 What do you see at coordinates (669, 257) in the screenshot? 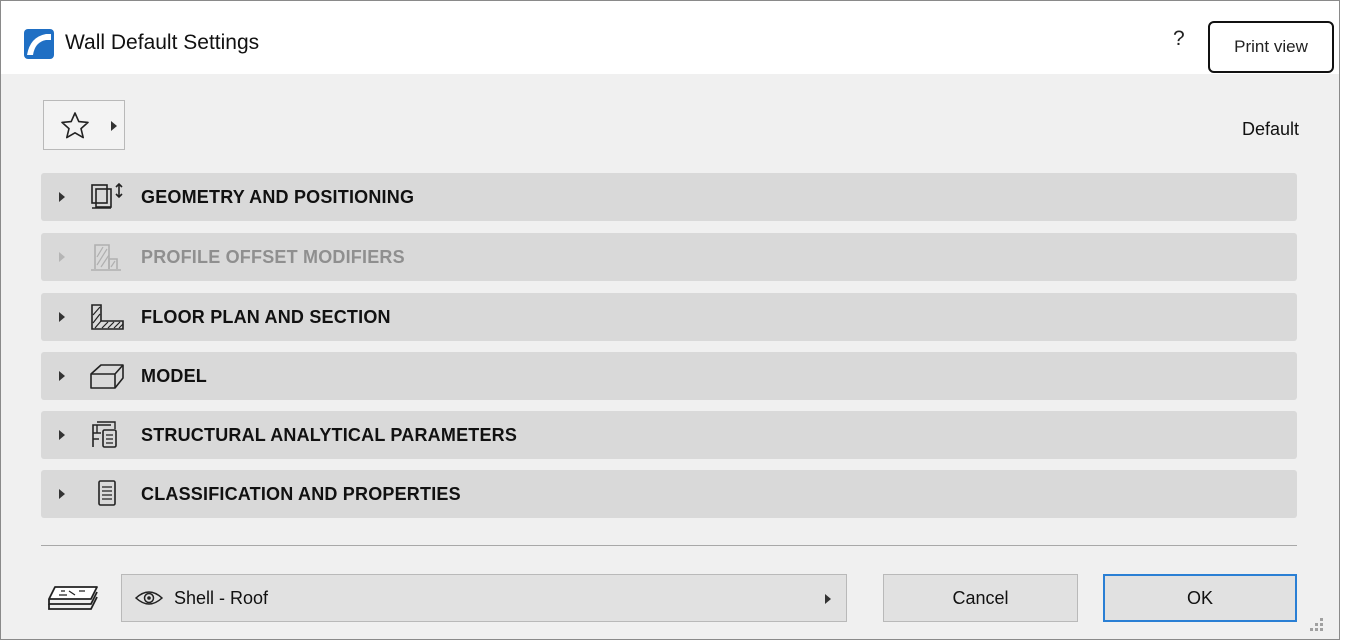
I see `panel-profile-offset-modifiers: PROFILE OFFSET MODIFIERS` at bounding box center [669, 257].